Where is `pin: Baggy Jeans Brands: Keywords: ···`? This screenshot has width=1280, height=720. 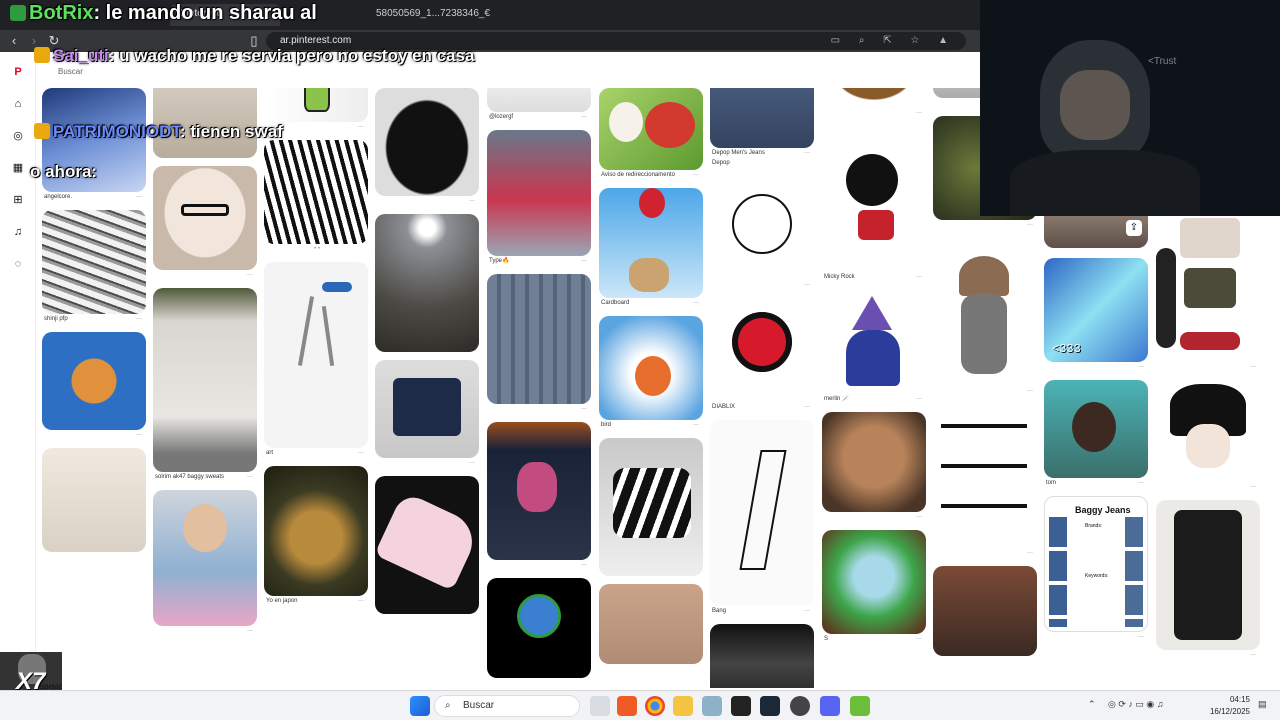
pin: Baggy Jeans Brands: Keywords: ··· is located at coordinates (1096, 569).